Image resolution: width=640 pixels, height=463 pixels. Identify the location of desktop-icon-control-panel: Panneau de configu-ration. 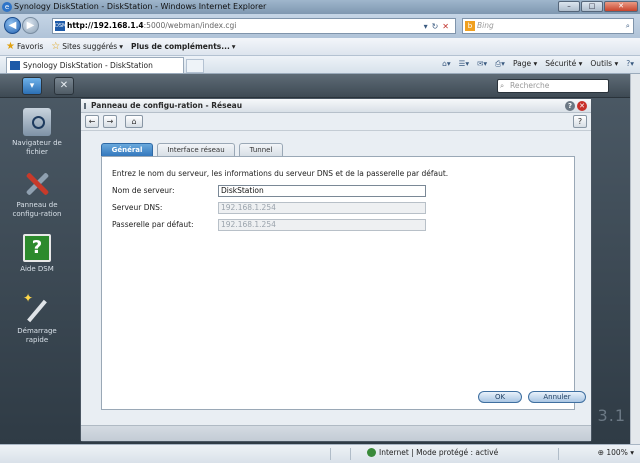
(37, 194).